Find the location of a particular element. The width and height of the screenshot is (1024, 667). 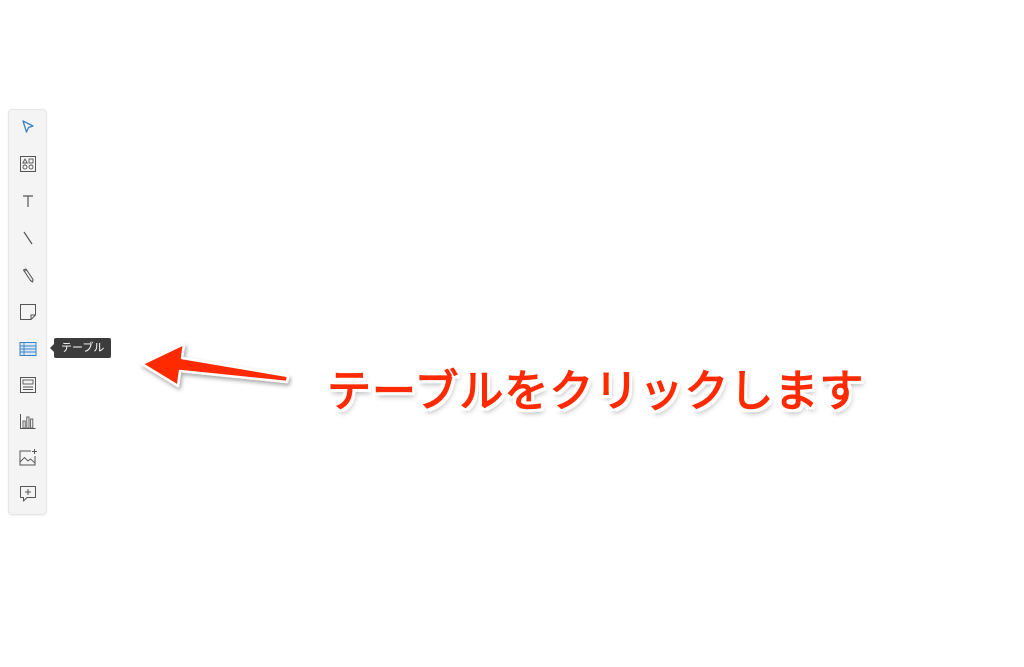

table-icon is located at coordinates (28, 349).